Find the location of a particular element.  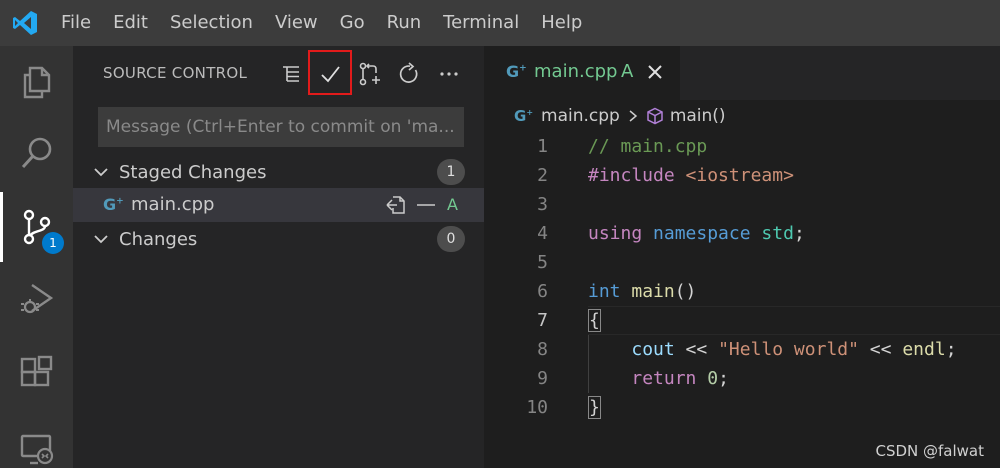

file-status-added: A is located at coordinates (452, 204).